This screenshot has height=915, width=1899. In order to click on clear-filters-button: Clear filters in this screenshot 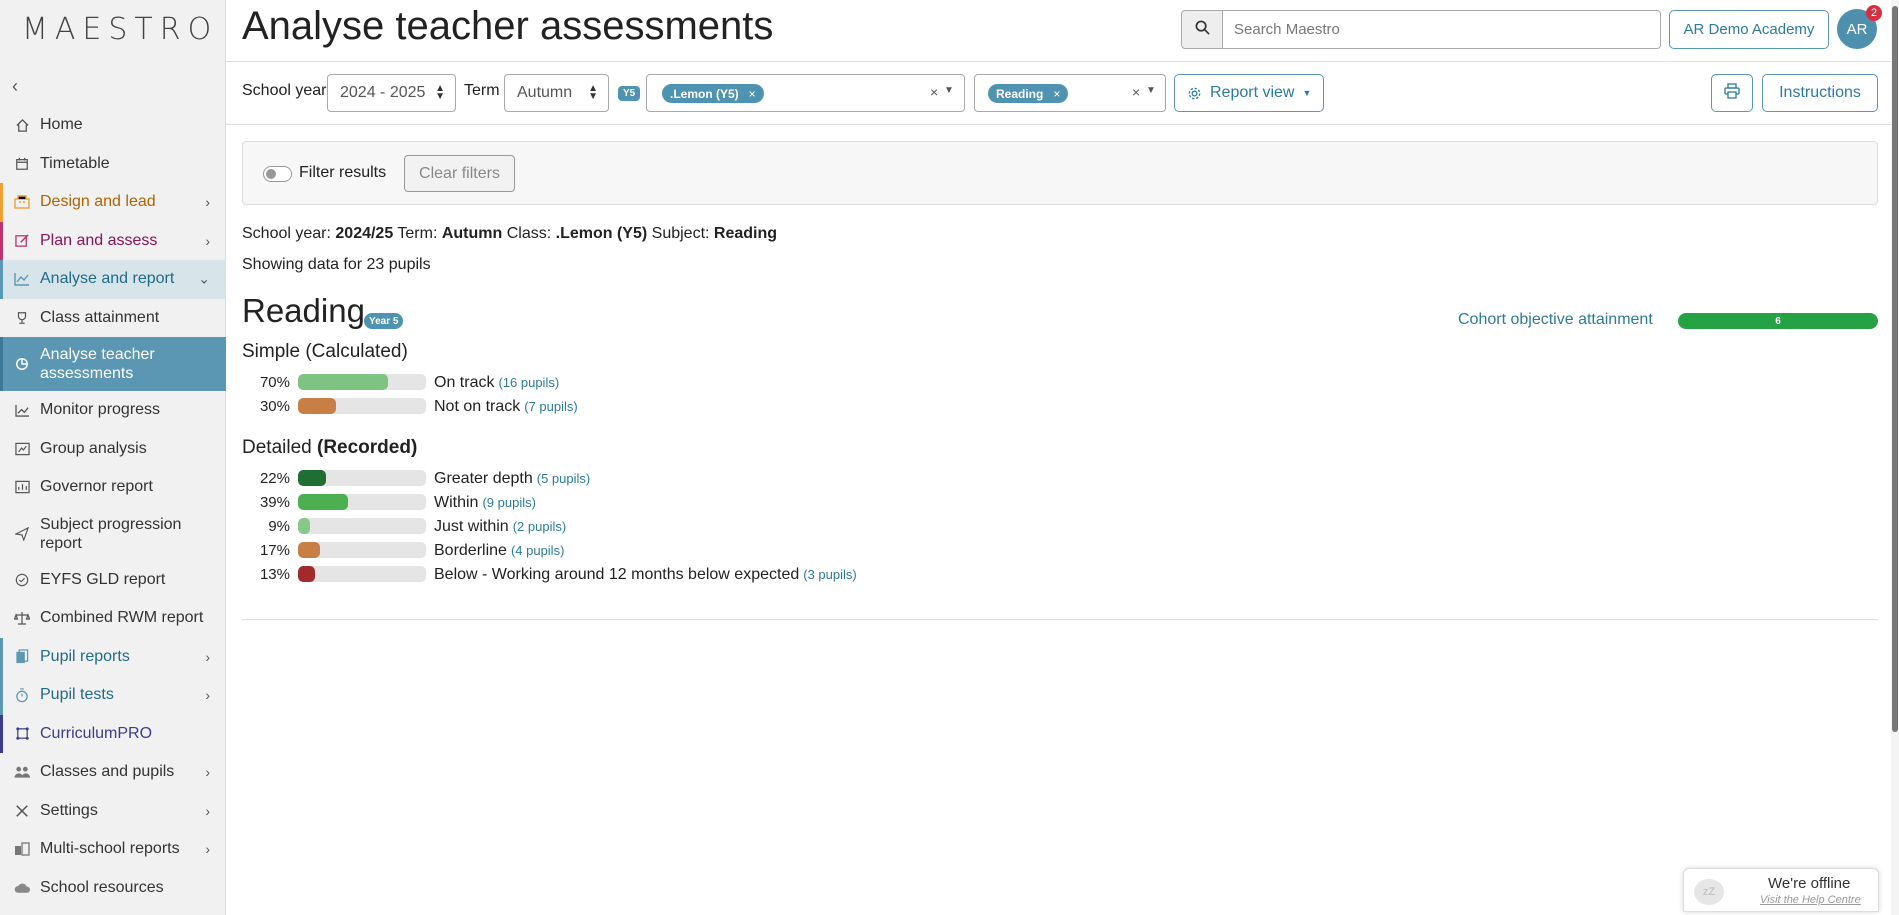, I will do `click(459, 173)`.